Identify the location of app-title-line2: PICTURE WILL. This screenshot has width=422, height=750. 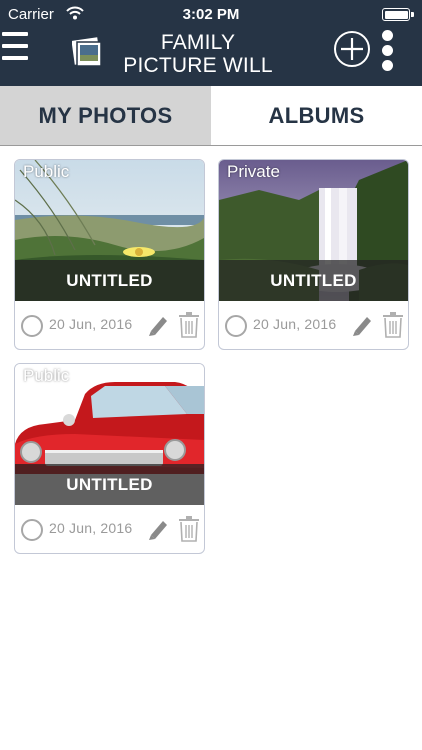
(198, 65).